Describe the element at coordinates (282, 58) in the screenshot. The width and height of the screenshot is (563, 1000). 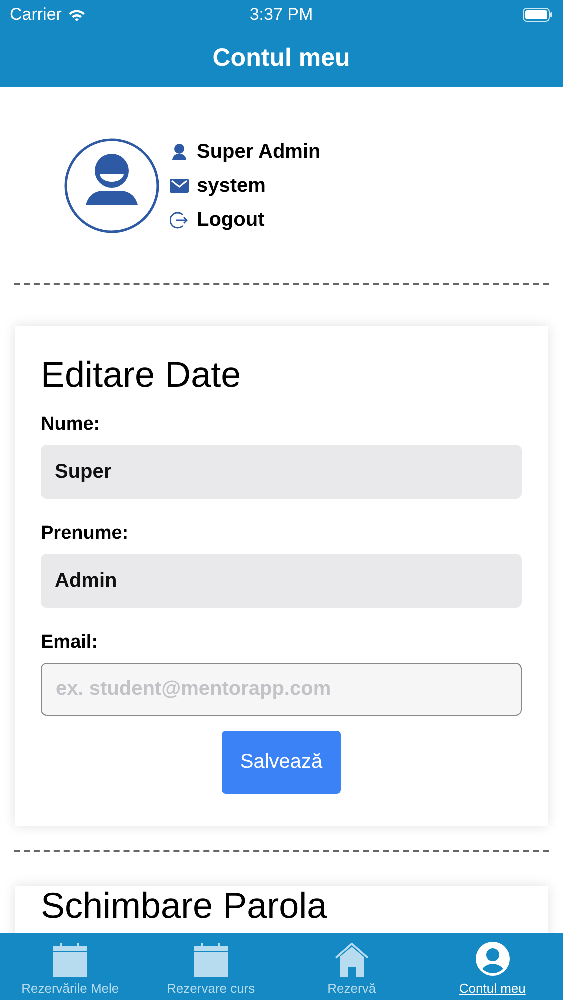
I see `screen-title: Contul meu` at that location.